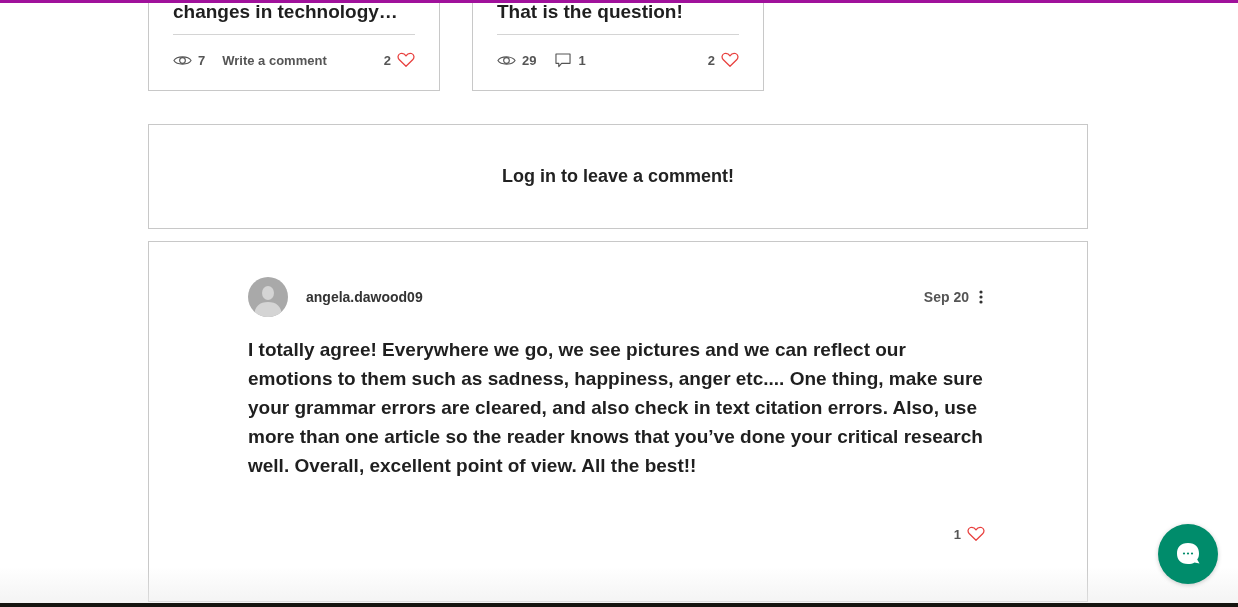 This screenshot has width=1238, height=607. Describe the element at coordinates (202, 60) in the screenshot. I see `view-count: 7` at that location.